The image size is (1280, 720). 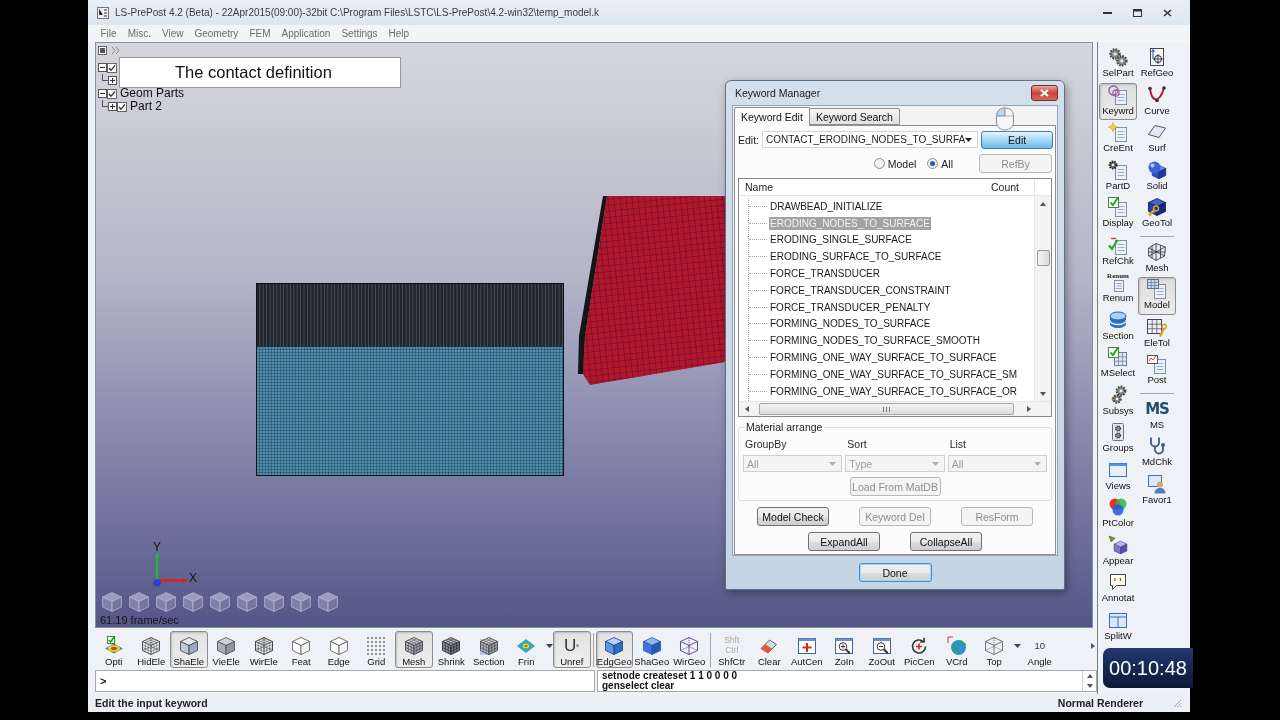 I want to click on menu-item: File, so click(x=109, y=33).